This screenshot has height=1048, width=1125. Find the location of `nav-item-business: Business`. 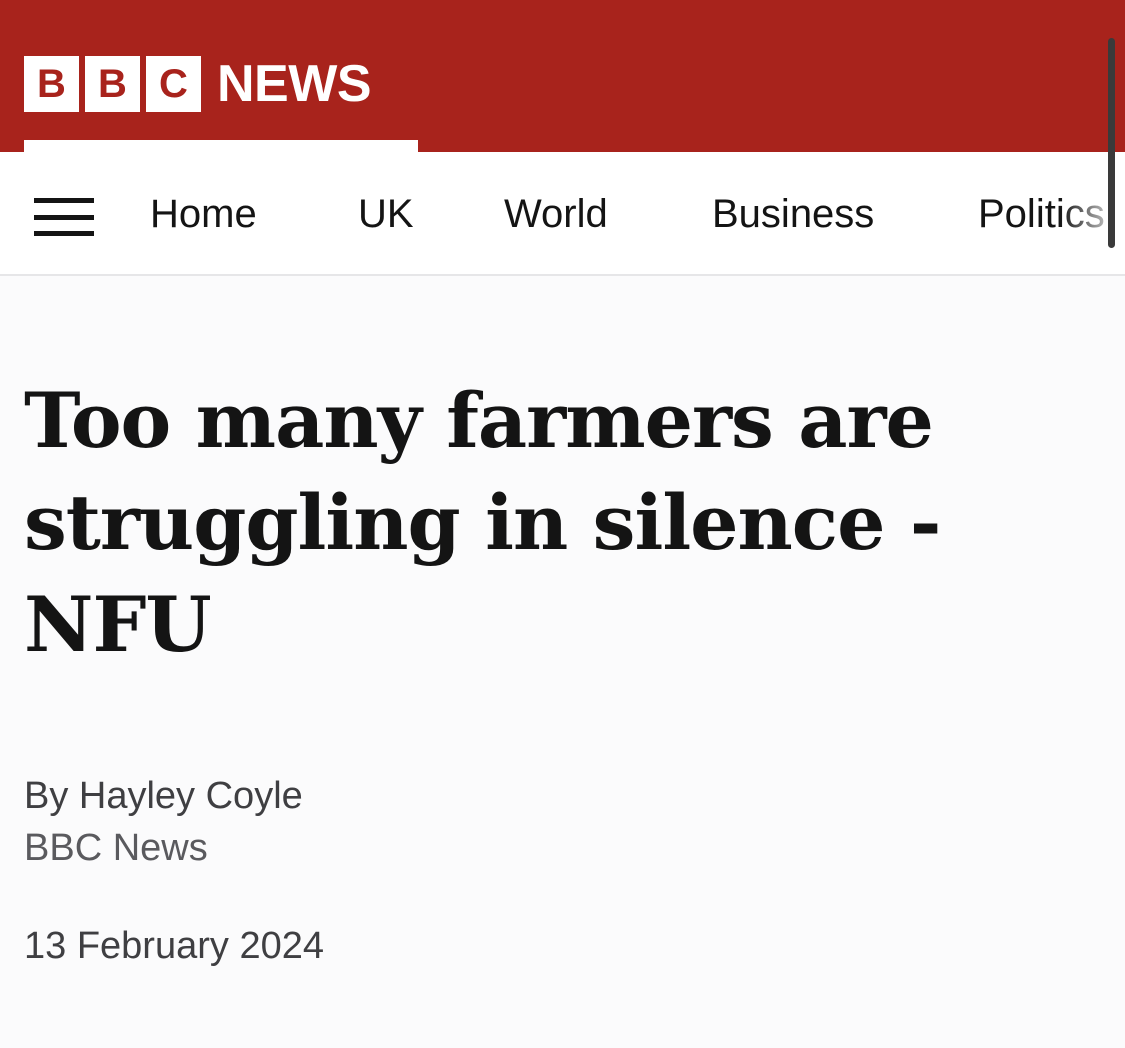

nav-item-business: Business is located at coordinates (793, 214).